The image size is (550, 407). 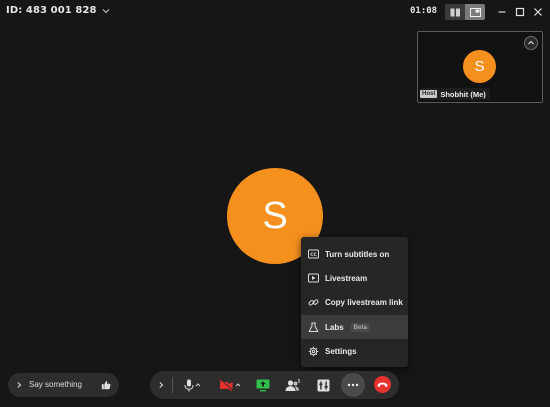 What do you see at coordinates (106, 10) in the screenshot?
I see `chevron-down-icon` at bounding box center [106, 10].